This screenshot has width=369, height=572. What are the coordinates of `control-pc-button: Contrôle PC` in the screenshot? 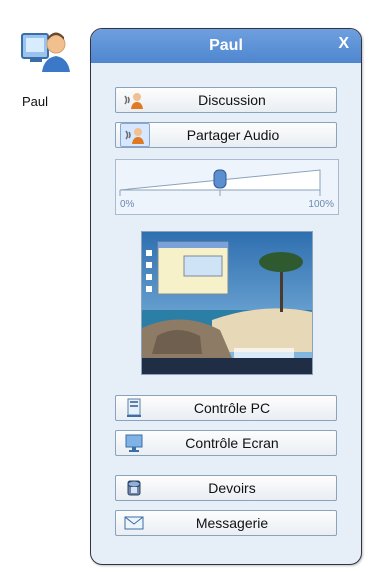 It's located at (226, 408).